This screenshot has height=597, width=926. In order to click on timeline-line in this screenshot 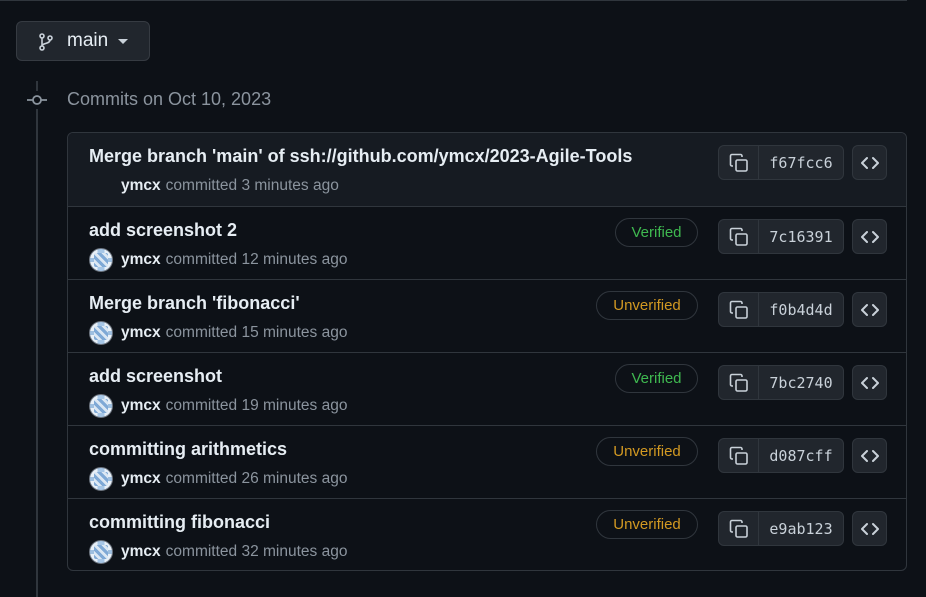, I will do `click(37, 339)`.